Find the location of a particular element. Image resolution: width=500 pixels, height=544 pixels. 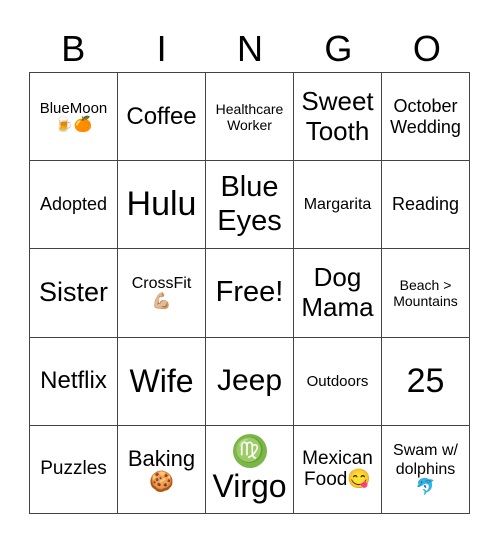

bingo-cell: Margarita is located at coordinates (338, 205).